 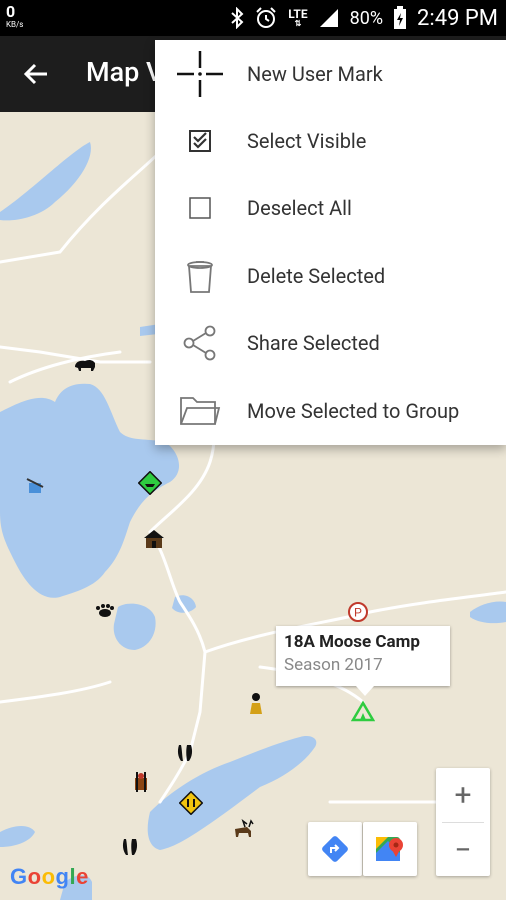 I want to click on zoom-controls: + −, so click(x=463, y=822).